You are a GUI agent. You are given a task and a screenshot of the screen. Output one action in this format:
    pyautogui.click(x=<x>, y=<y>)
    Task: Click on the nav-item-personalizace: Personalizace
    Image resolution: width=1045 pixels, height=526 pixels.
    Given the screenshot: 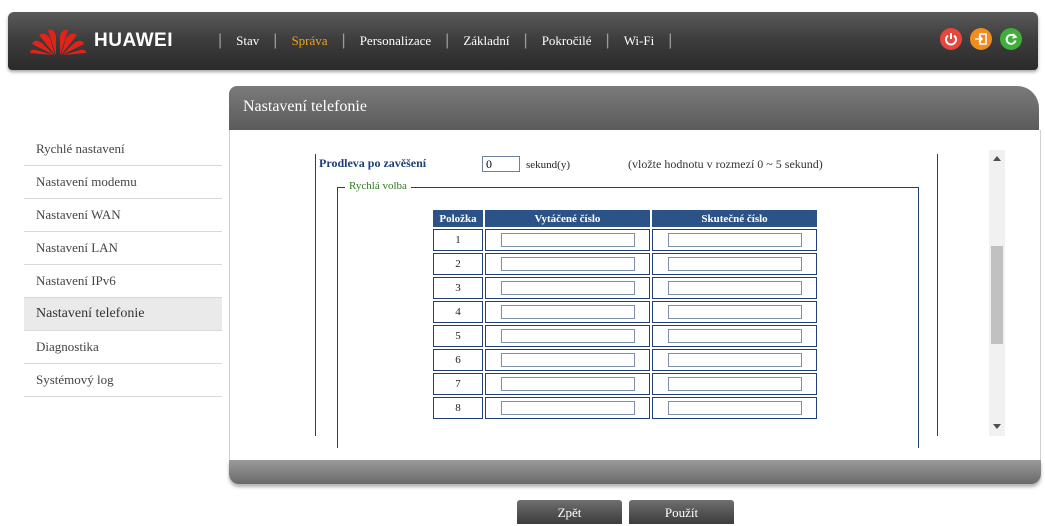 What is the action you would take?
    pyautogui.click(x=395, y=41)
    